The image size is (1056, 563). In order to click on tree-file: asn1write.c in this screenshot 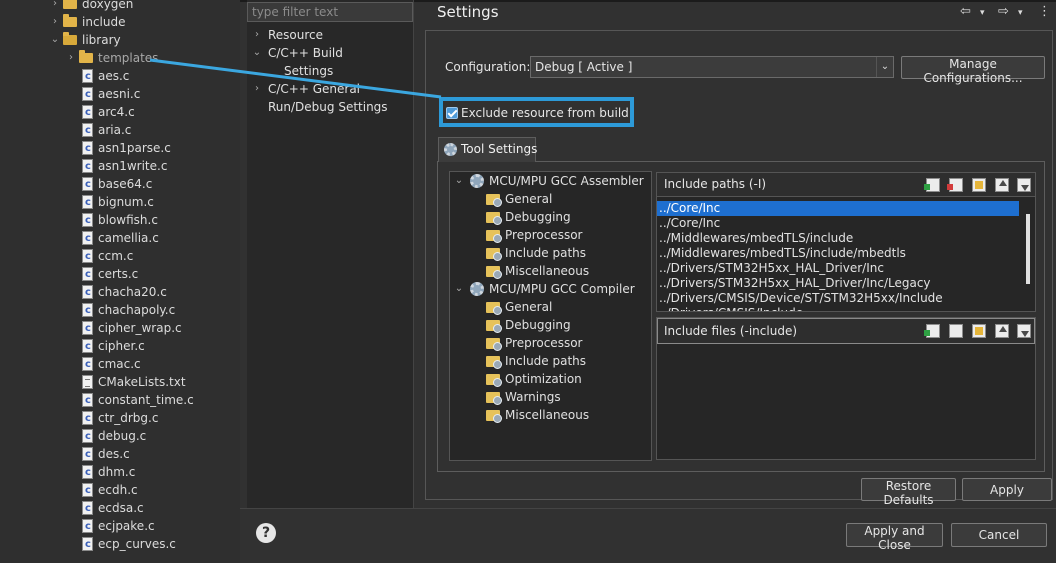, I will do `click(120, 166)`.